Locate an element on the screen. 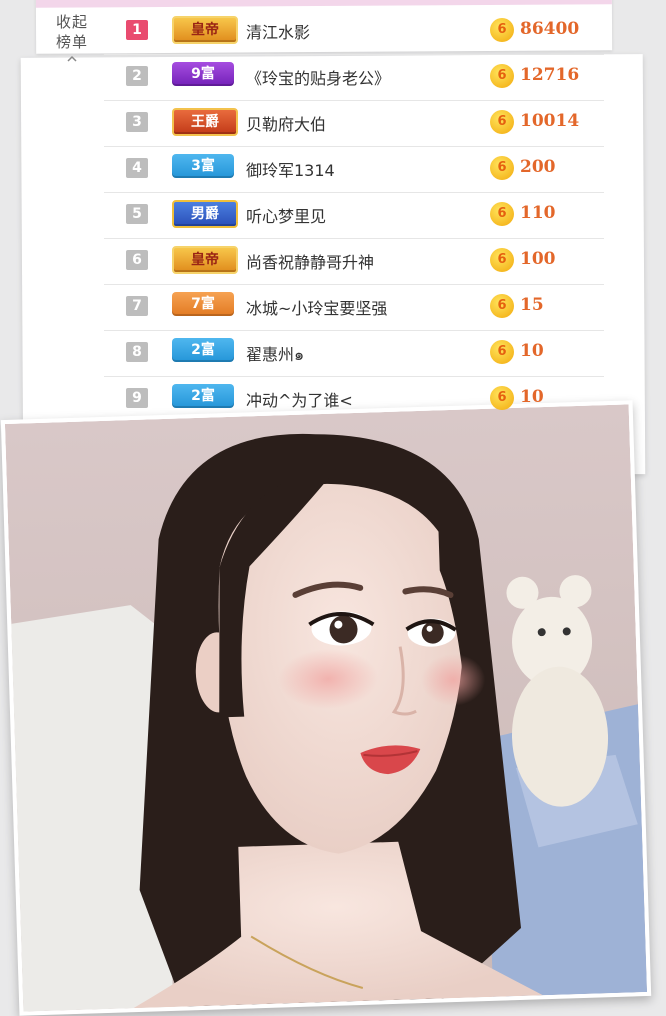  leaderboard-row: 5 男爵 听心梦里见 6 110 is located at coordinates (354, 215).